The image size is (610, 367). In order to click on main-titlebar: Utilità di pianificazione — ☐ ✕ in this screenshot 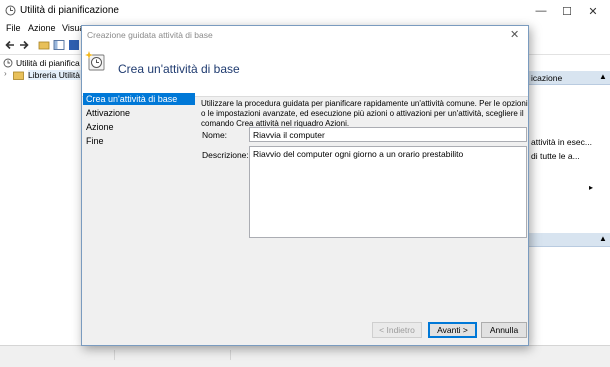, I will do `click(305, 11)`.